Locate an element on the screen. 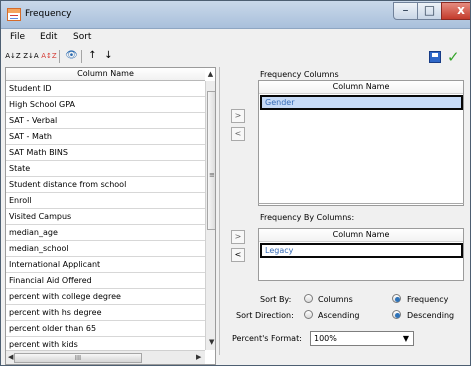 This screenshot has height=366, width=471. frequency-by-columns-list: Column Name Legacy is located at coordinates (361, 254).